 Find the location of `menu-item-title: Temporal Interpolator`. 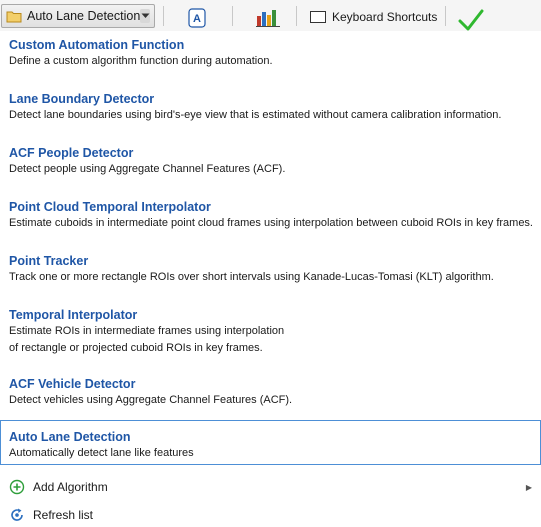

menu-item-title: Temporal Interpolator is located at coordinates (73, 315).